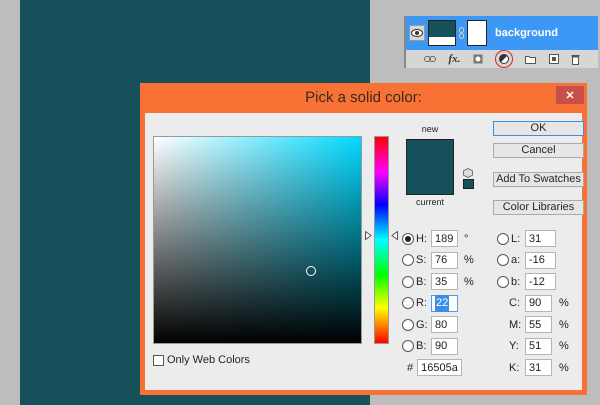 The width and height of the screenshot is (600, 405). Describe the element at coordinates (454, 59) in the screenshot. I see `fx-button: fx.` at that location.